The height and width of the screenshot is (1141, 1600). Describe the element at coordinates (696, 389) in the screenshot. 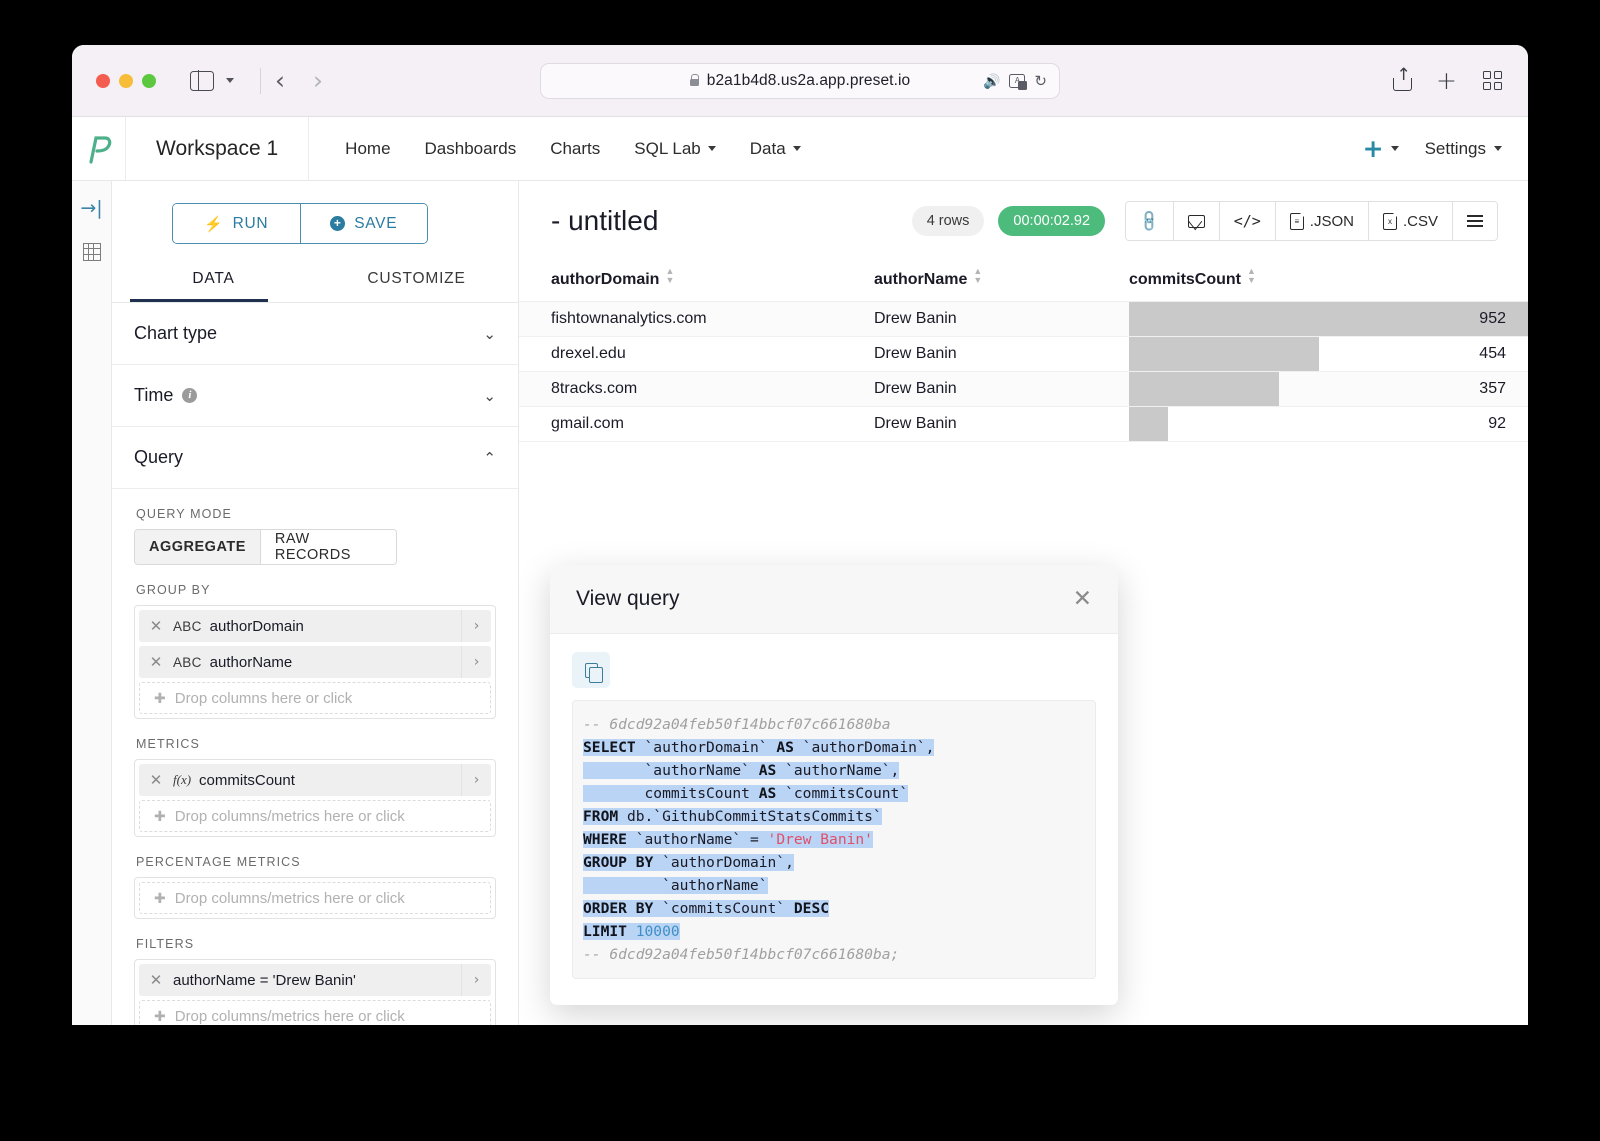

I see `cell-authordomain: 8tracks.com` at that location.